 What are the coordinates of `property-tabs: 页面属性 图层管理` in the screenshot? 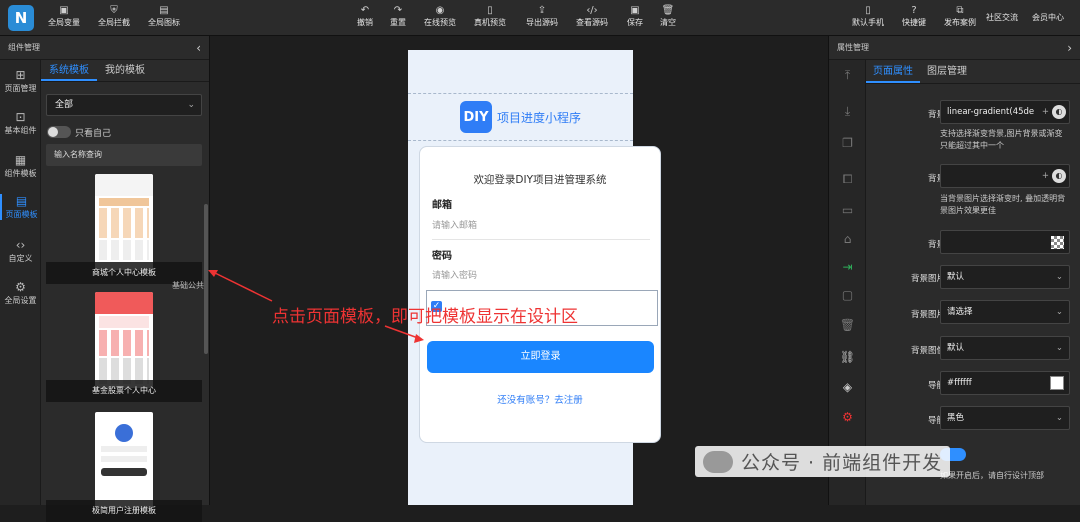 It's located at (973, 72).